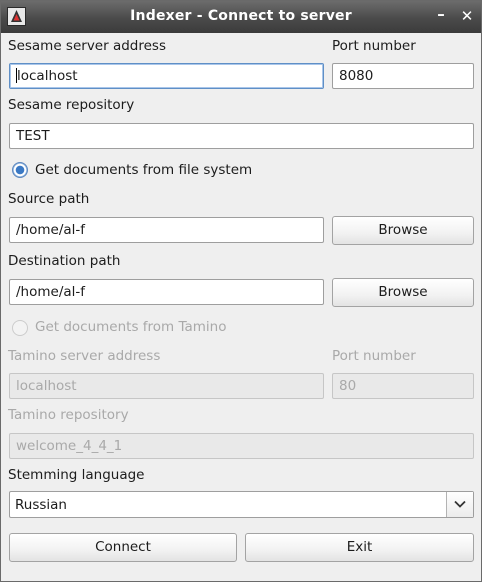 This screenshot has width=482, height=582. Describe the element at coordinates (403, 386) in the screenshot. I see `tamino-port-input: 80` at that location.